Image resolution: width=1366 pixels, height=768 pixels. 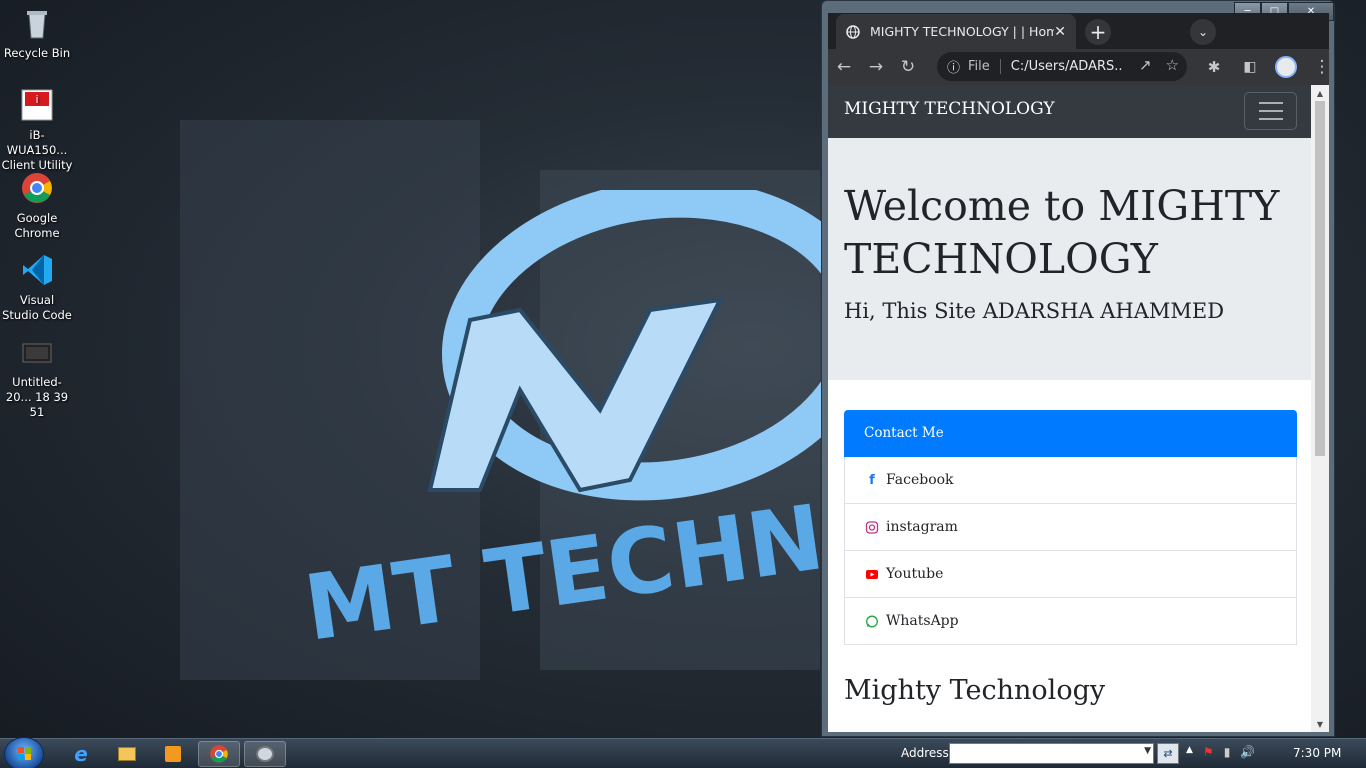 I want to click on desktop-icon-chrome: Google Chrome, so click(x=37, y=206).